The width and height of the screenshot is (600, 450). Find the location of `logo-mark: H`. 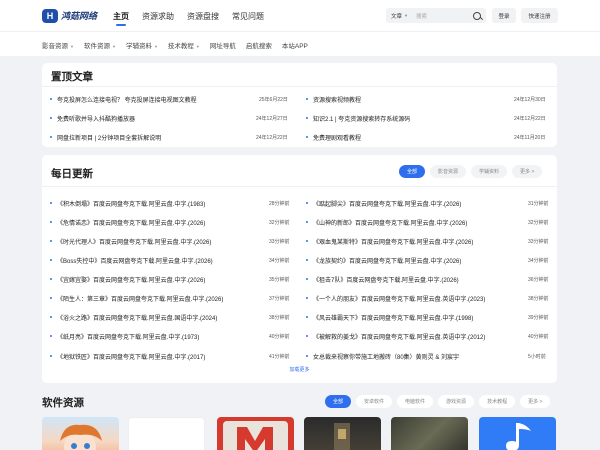

logo-mark: H is located at coordinates (50, 15).